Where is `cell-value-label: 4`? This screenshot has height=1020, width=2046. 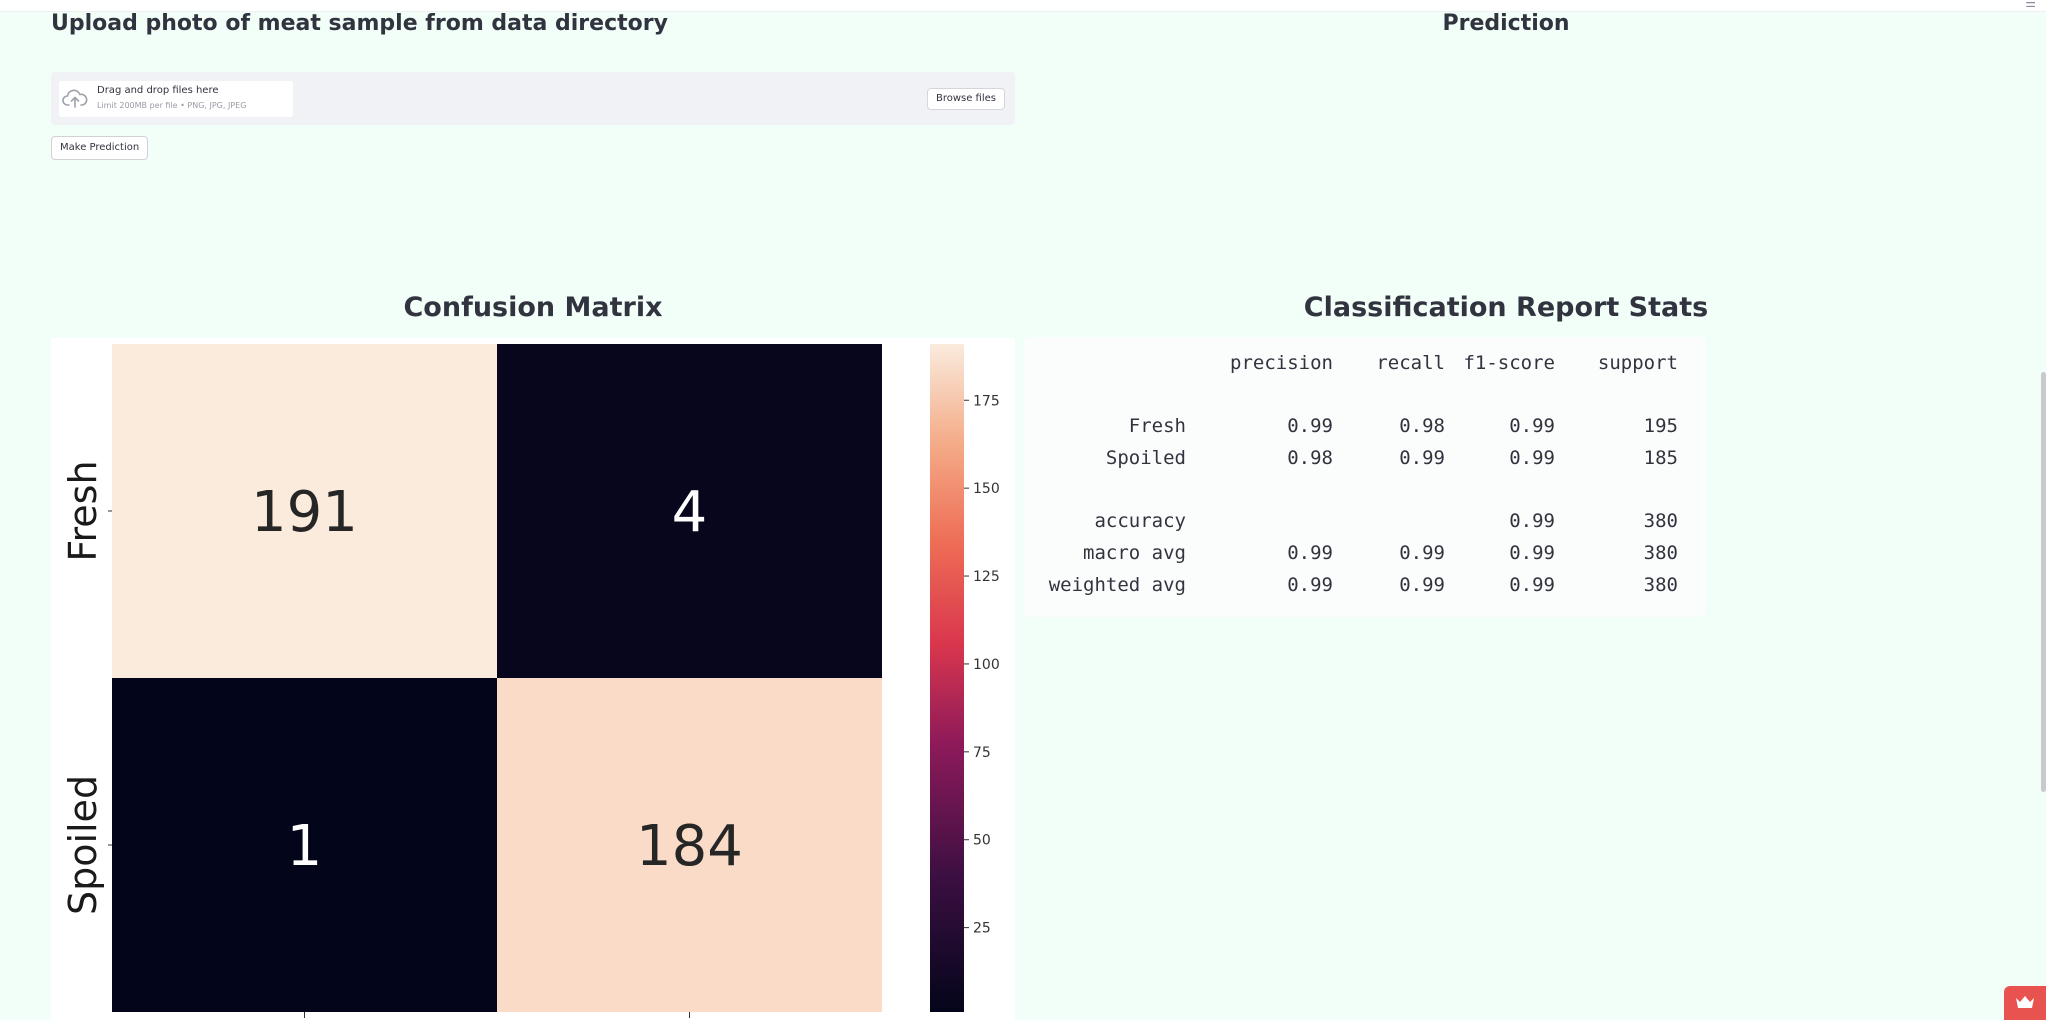
cell-value-label: 4 is located at coordinates (690, 512).